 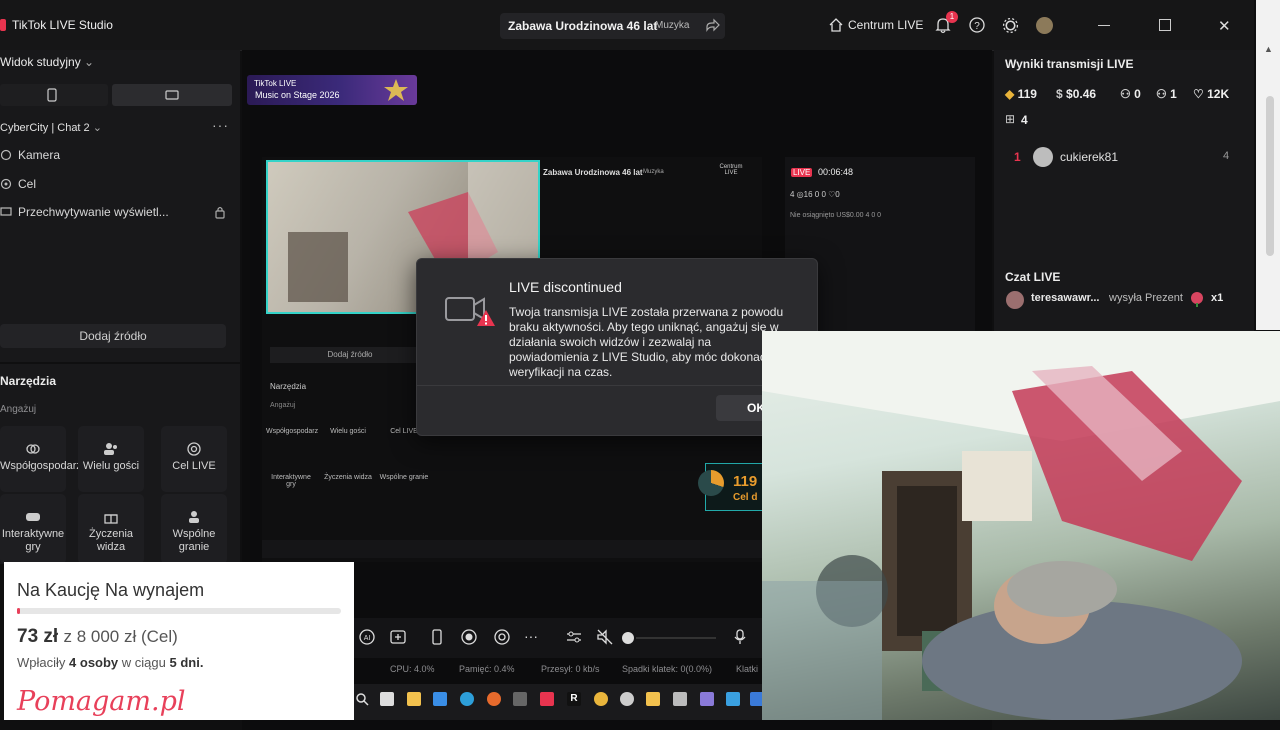 I want to click on dialog-title: LIVE discontinued, so click(x=565, y=287).